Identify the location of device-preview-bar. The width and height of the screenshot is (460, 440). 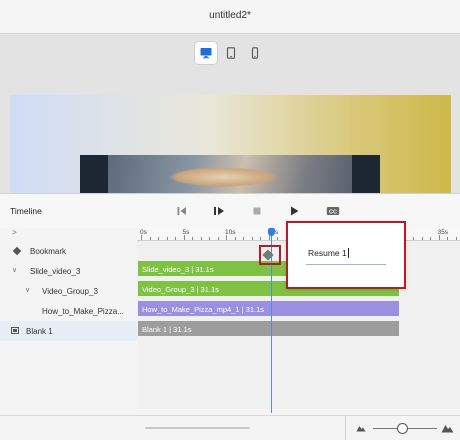
(230, 54).